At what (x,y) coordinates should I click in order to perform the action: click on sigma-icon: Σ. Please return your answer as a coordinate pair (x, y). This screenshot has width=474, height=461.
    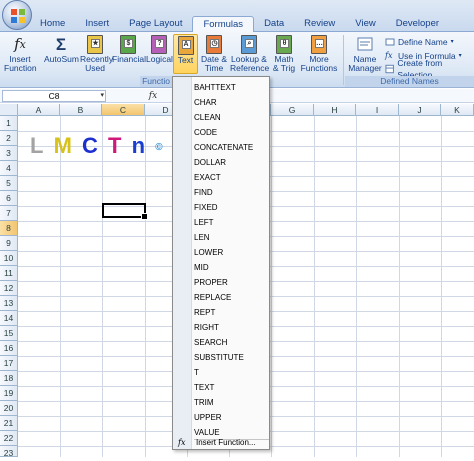
    Looking at the image, I should click on (61, 44).